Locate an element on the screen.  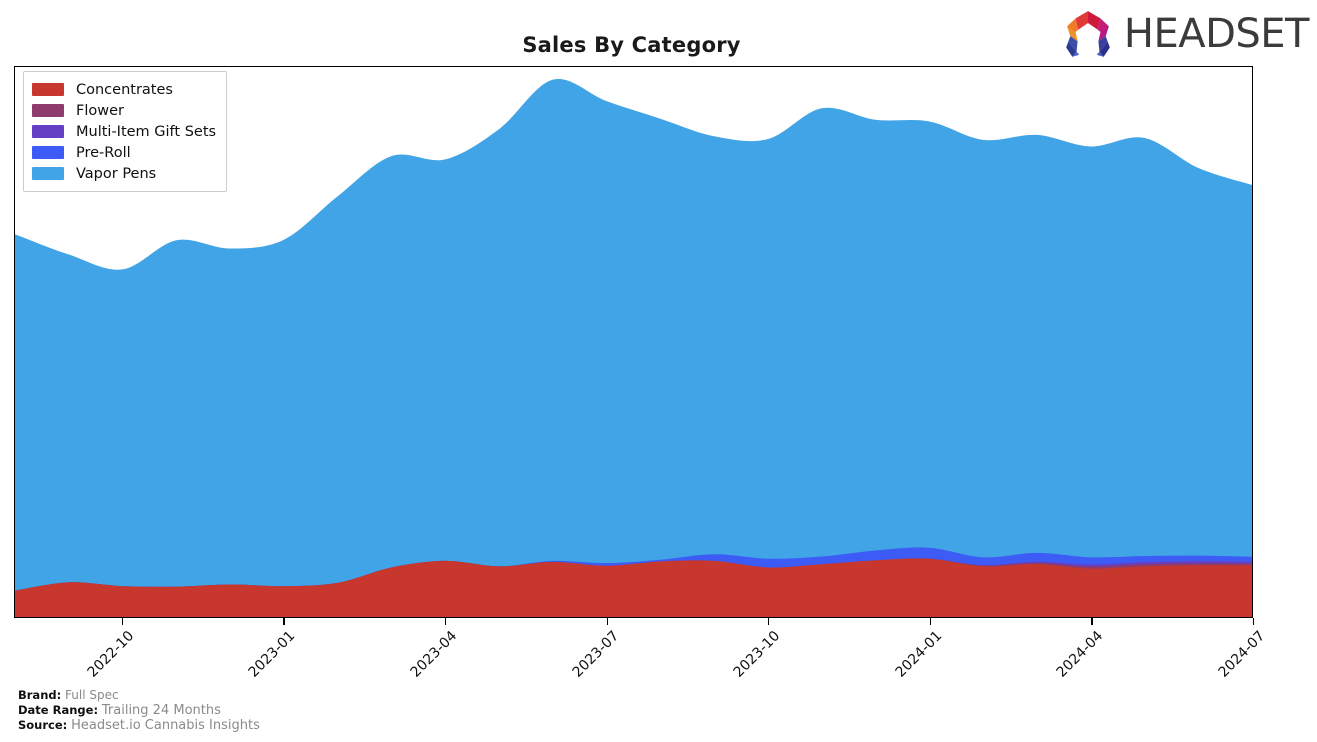
legend-item-label: Flower is located at coordinates (100, 110).